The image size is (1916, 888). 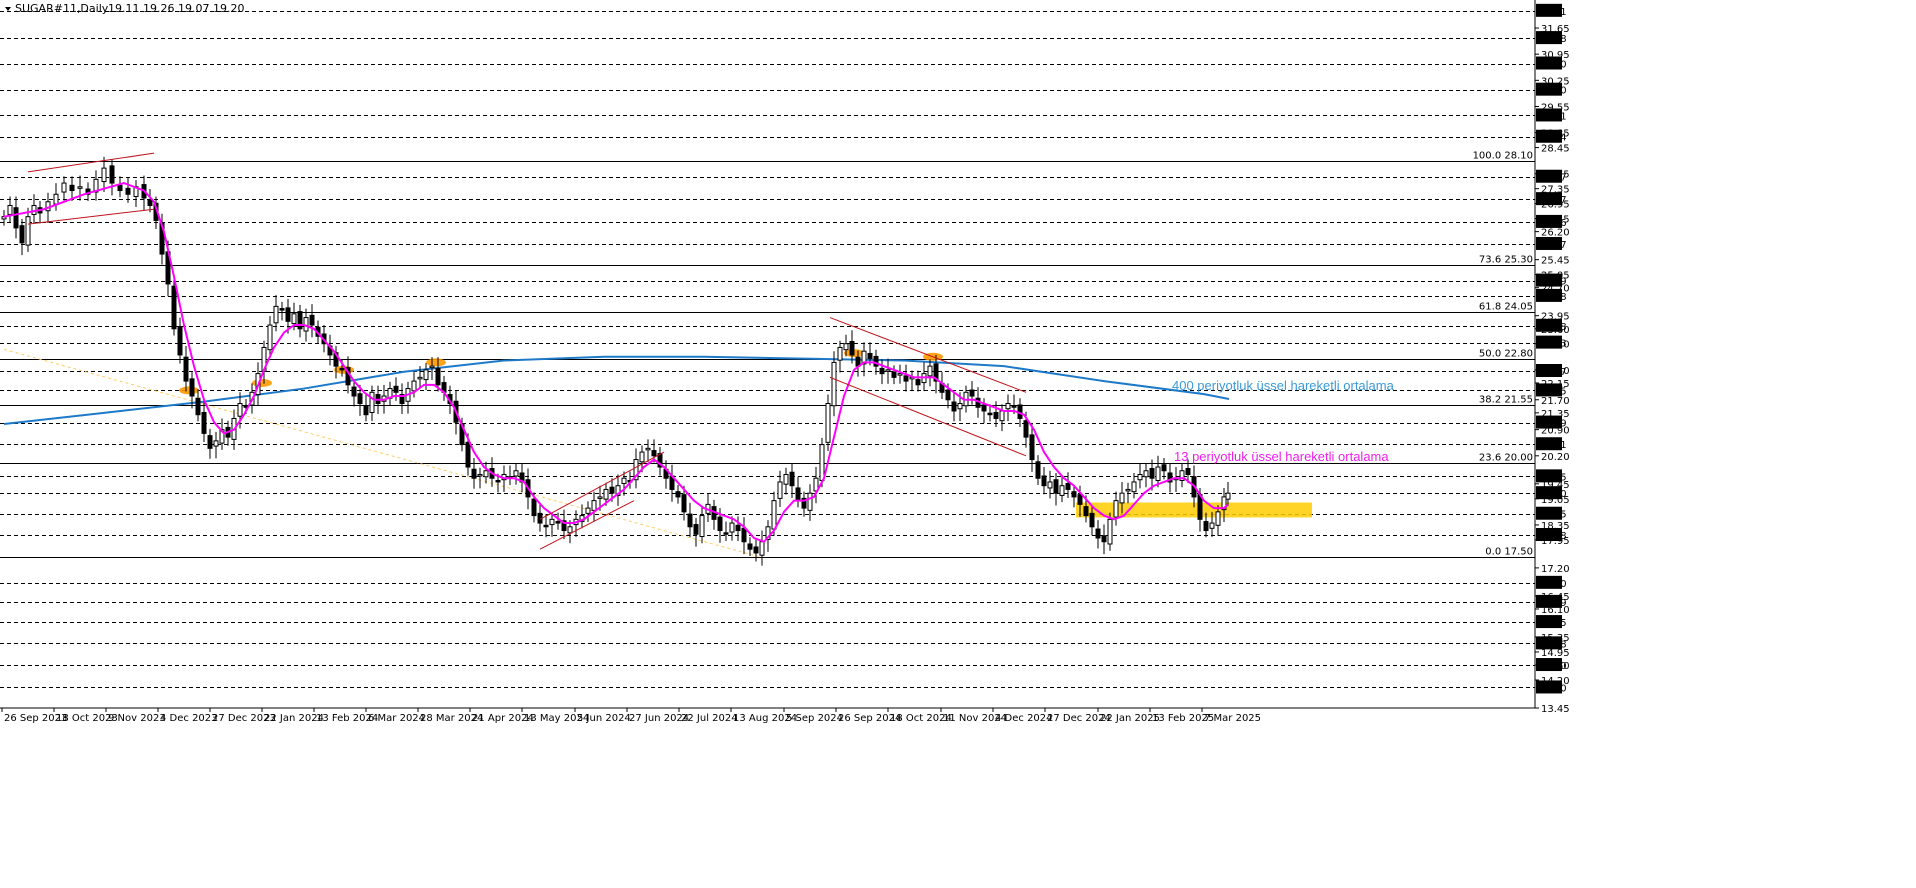 I want to click on fib-level-label: 0.0 17.50, so click(x=1509, y=552).